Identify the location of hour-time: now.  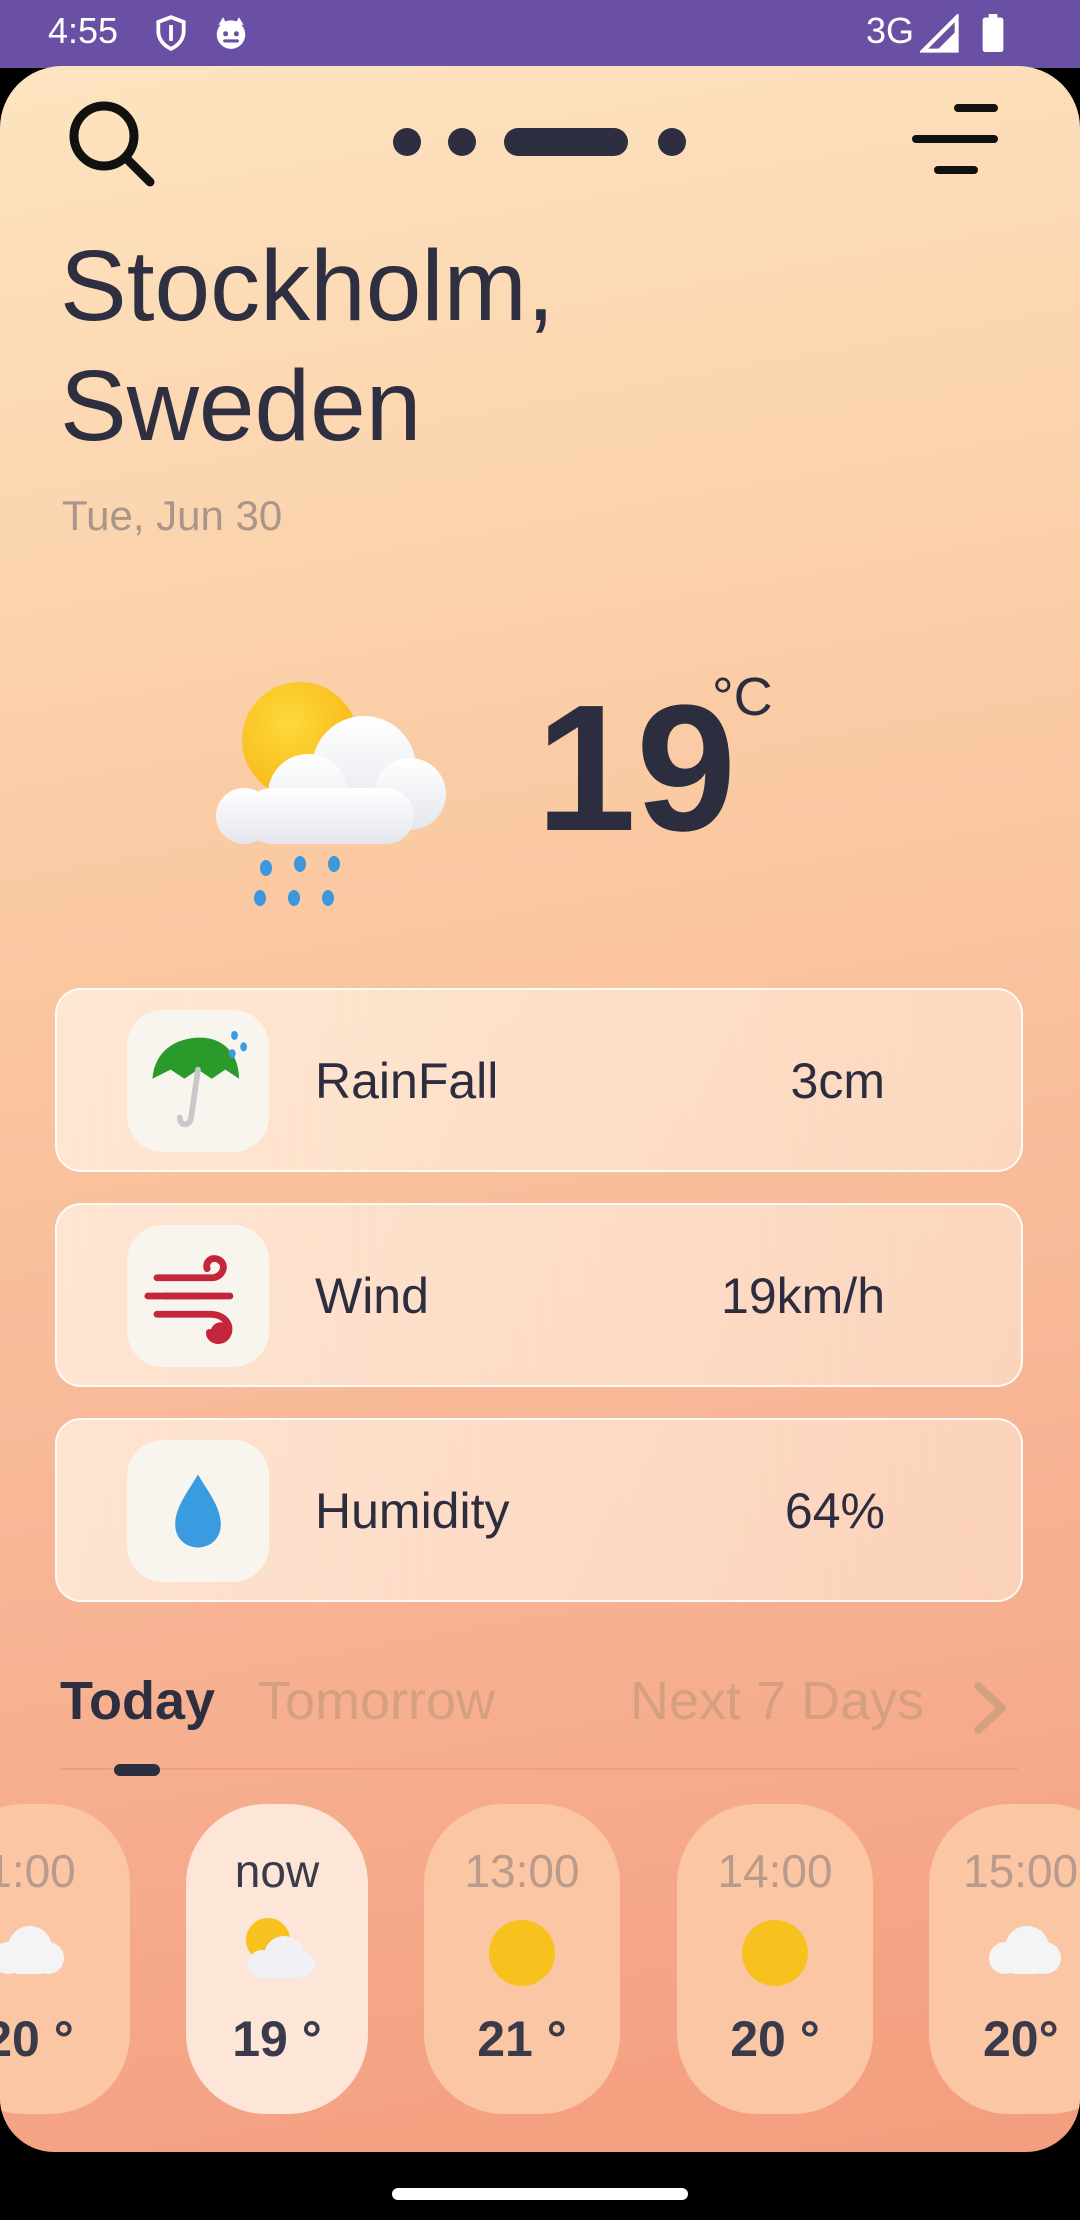
(277, 1871).